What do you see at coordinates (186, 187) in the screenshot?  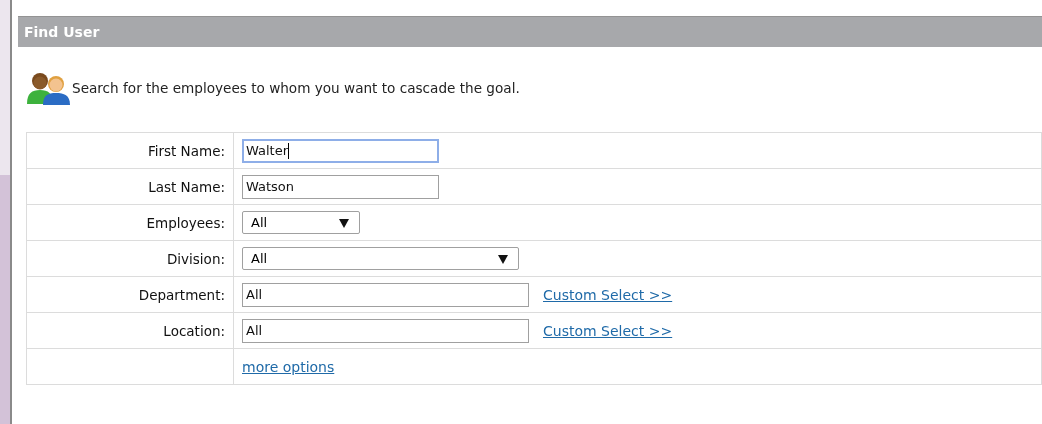 I see `field-label: Last Name:` at bounding box center [186, 187].